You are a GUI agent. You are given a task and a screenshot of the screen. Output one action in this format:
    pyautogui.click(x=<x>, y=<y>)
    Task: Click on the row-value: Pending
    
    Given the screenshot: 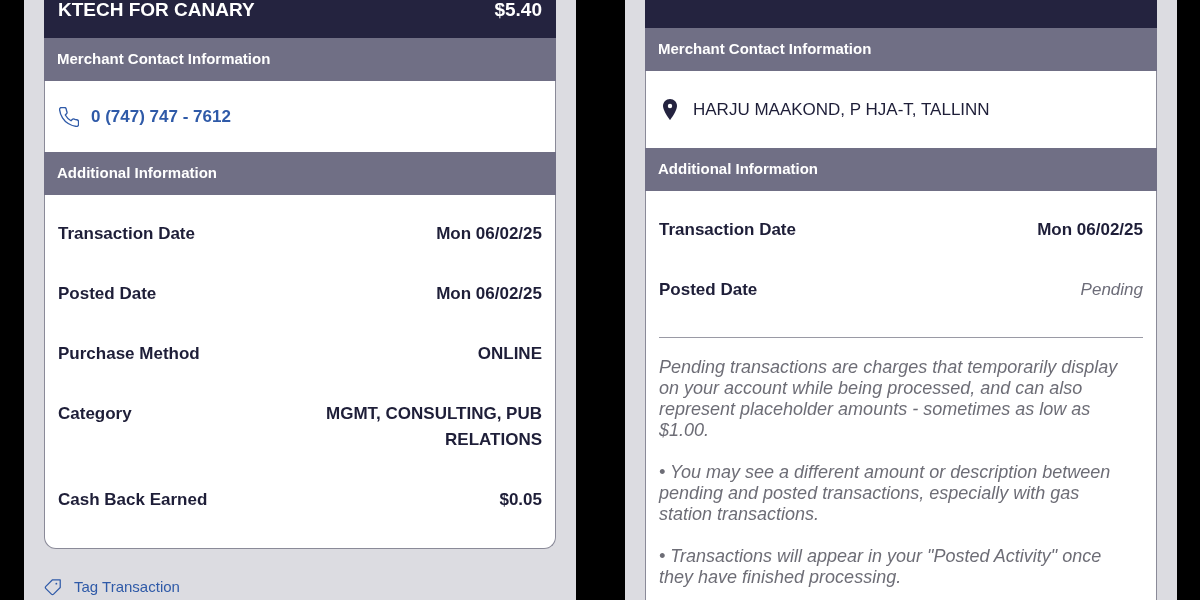 What is the action you would take?
    pyautogui.click(x=1111, y=290)
    